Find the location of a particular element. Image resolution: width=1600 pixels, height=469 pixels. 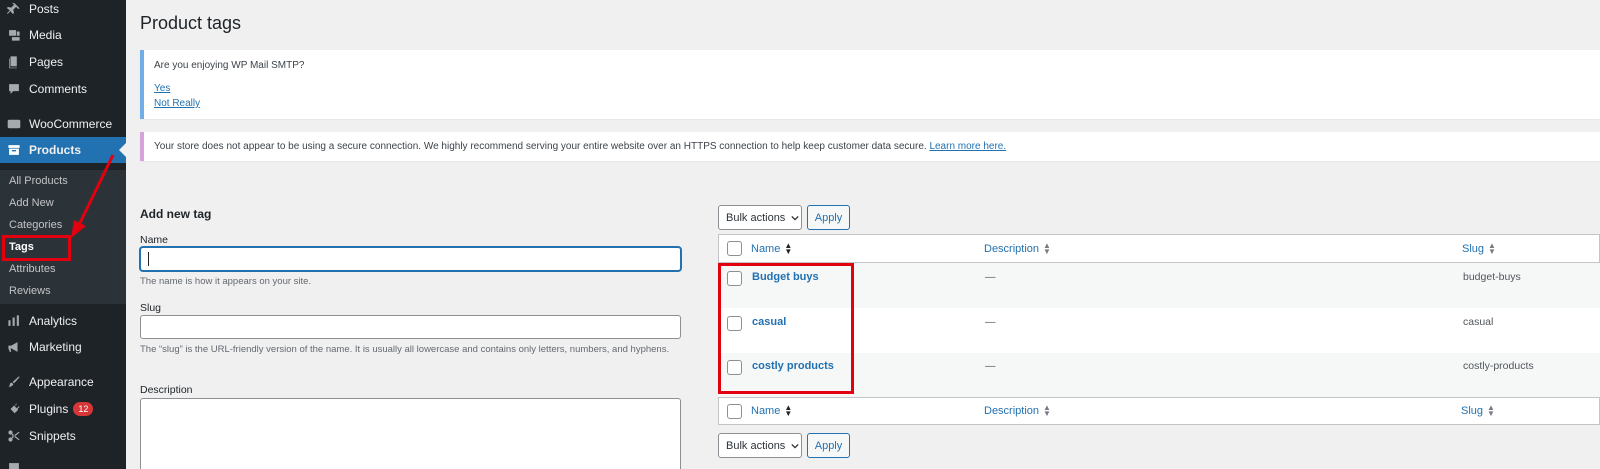

bulk-actions-select-bottom: Bulk actions is located at coordinates (760, 445).